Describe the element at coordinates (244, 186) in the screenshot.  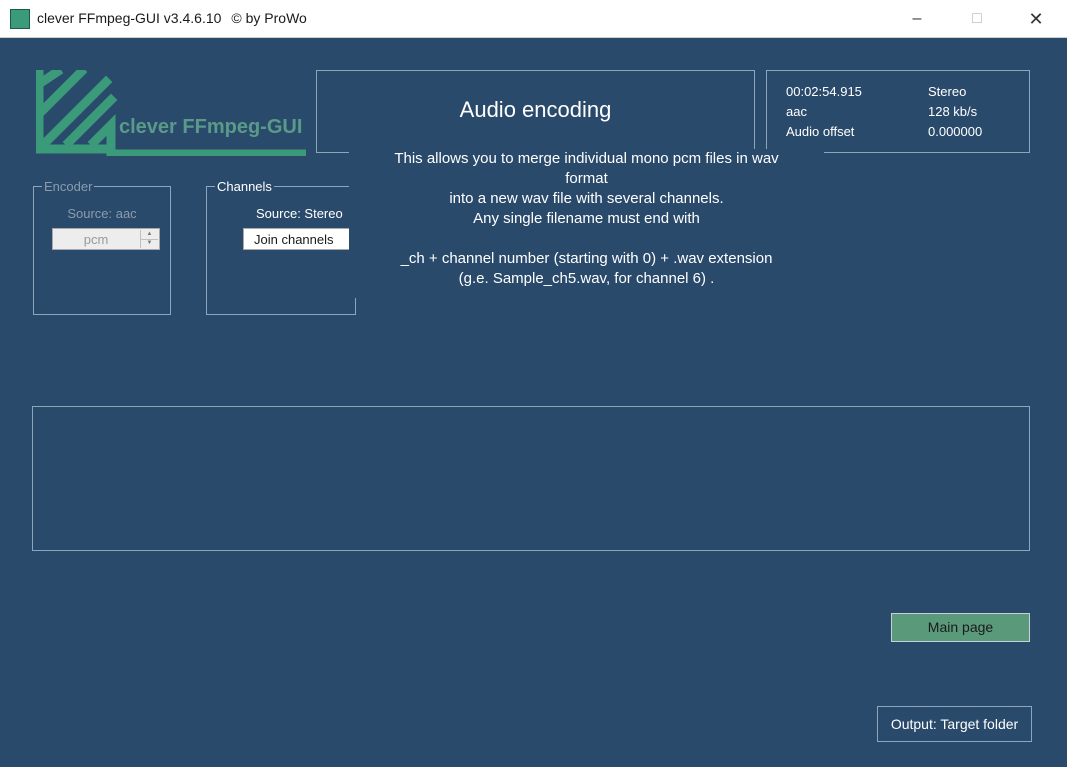
I see `channels-legend: Channels` at that location.